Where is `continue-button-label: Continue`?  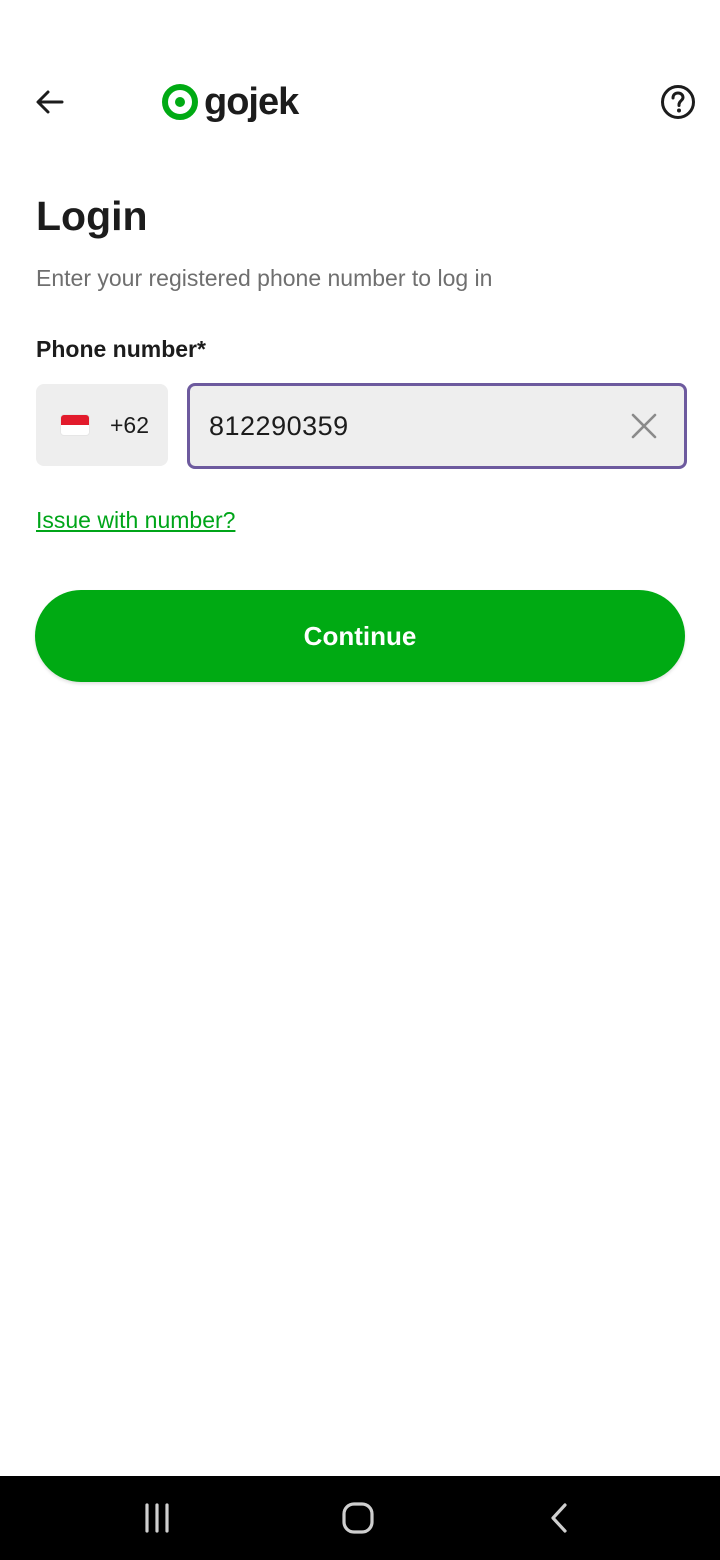 continue-button-label: Continue is located at coordinates (360, 635).